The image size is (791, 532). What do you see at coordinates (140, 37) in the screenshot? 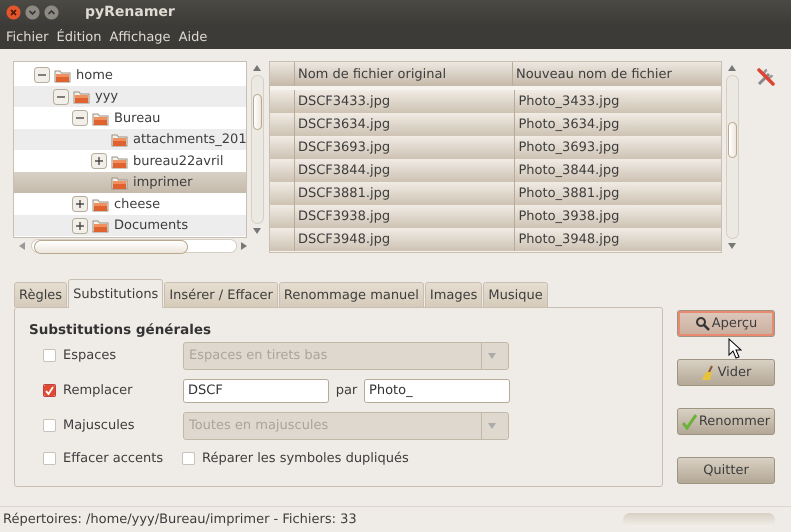
I see `menu-item: Affichage` at bounding box center [140, 37].